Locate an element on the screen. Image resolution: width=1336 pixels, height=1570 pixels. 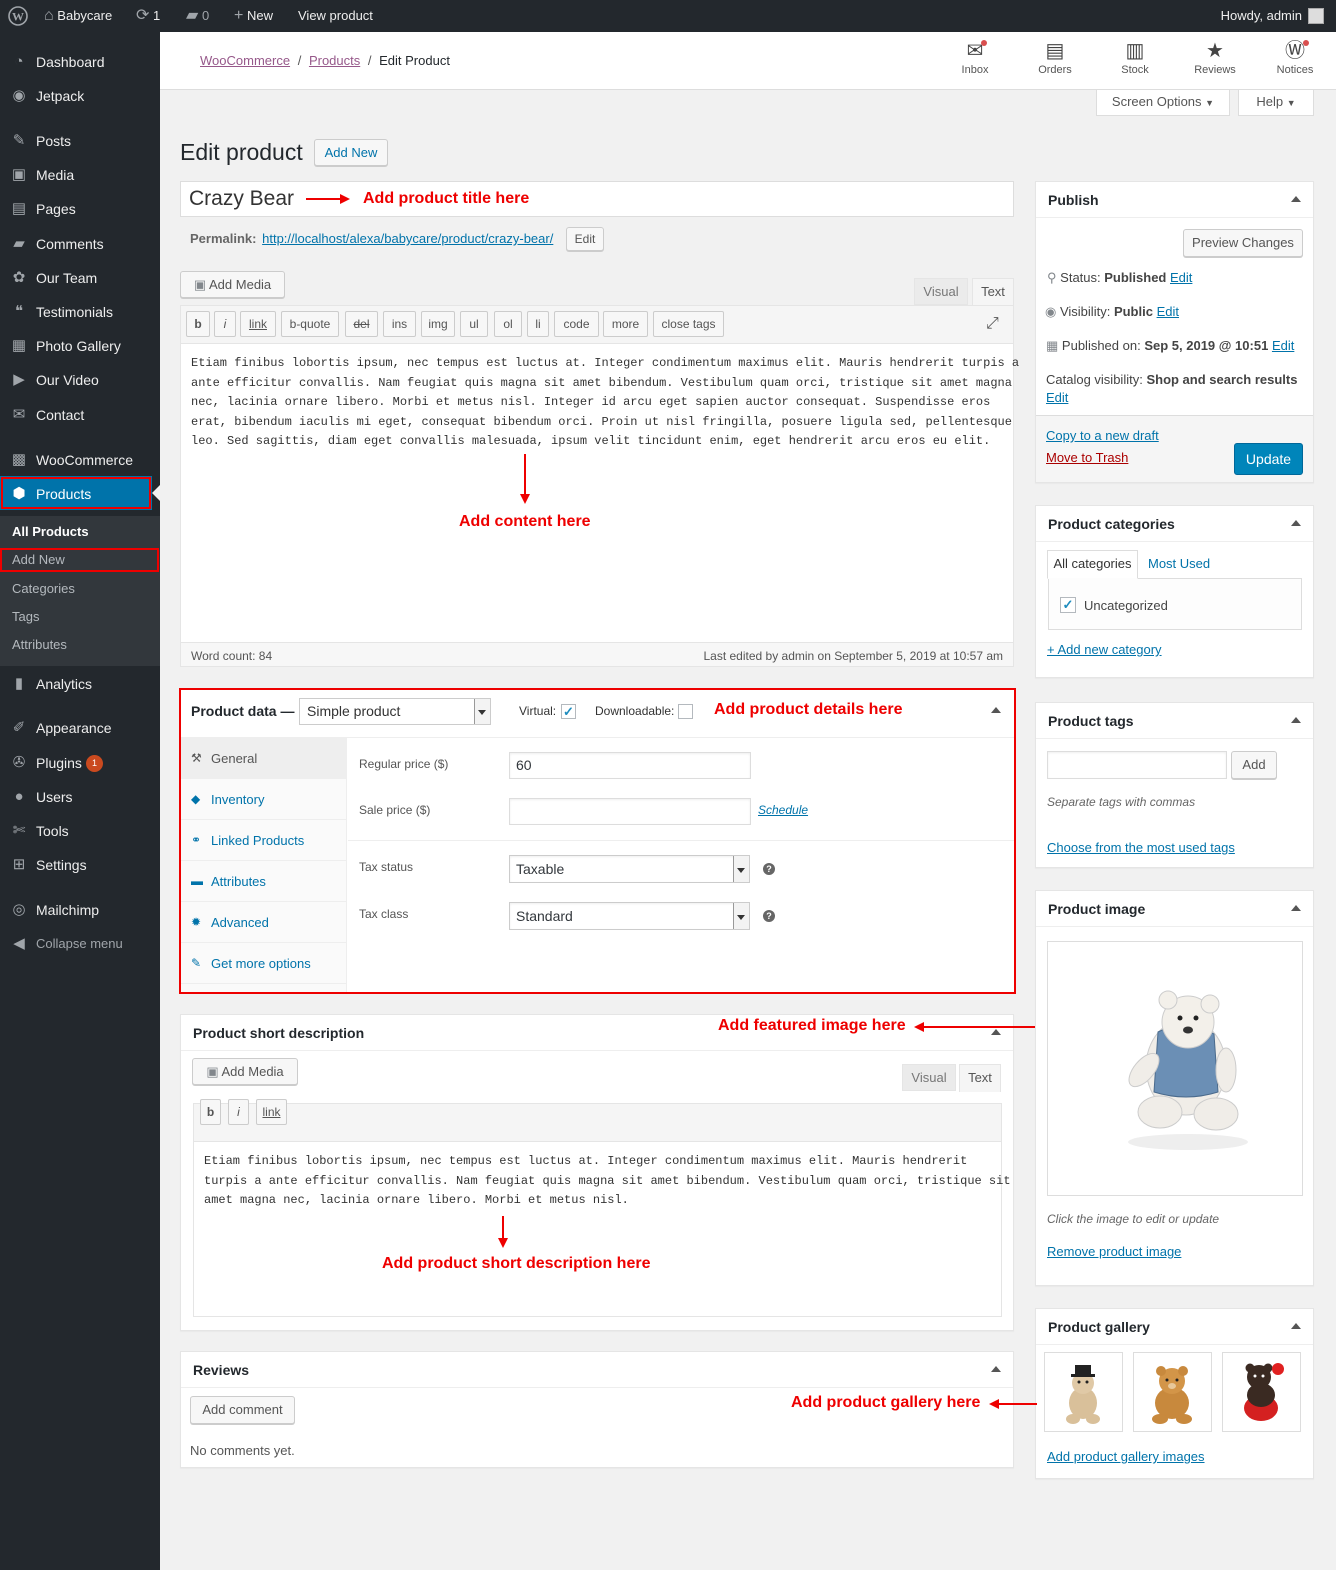
tax-class-select: Standard is located at coordinates (629, 916).